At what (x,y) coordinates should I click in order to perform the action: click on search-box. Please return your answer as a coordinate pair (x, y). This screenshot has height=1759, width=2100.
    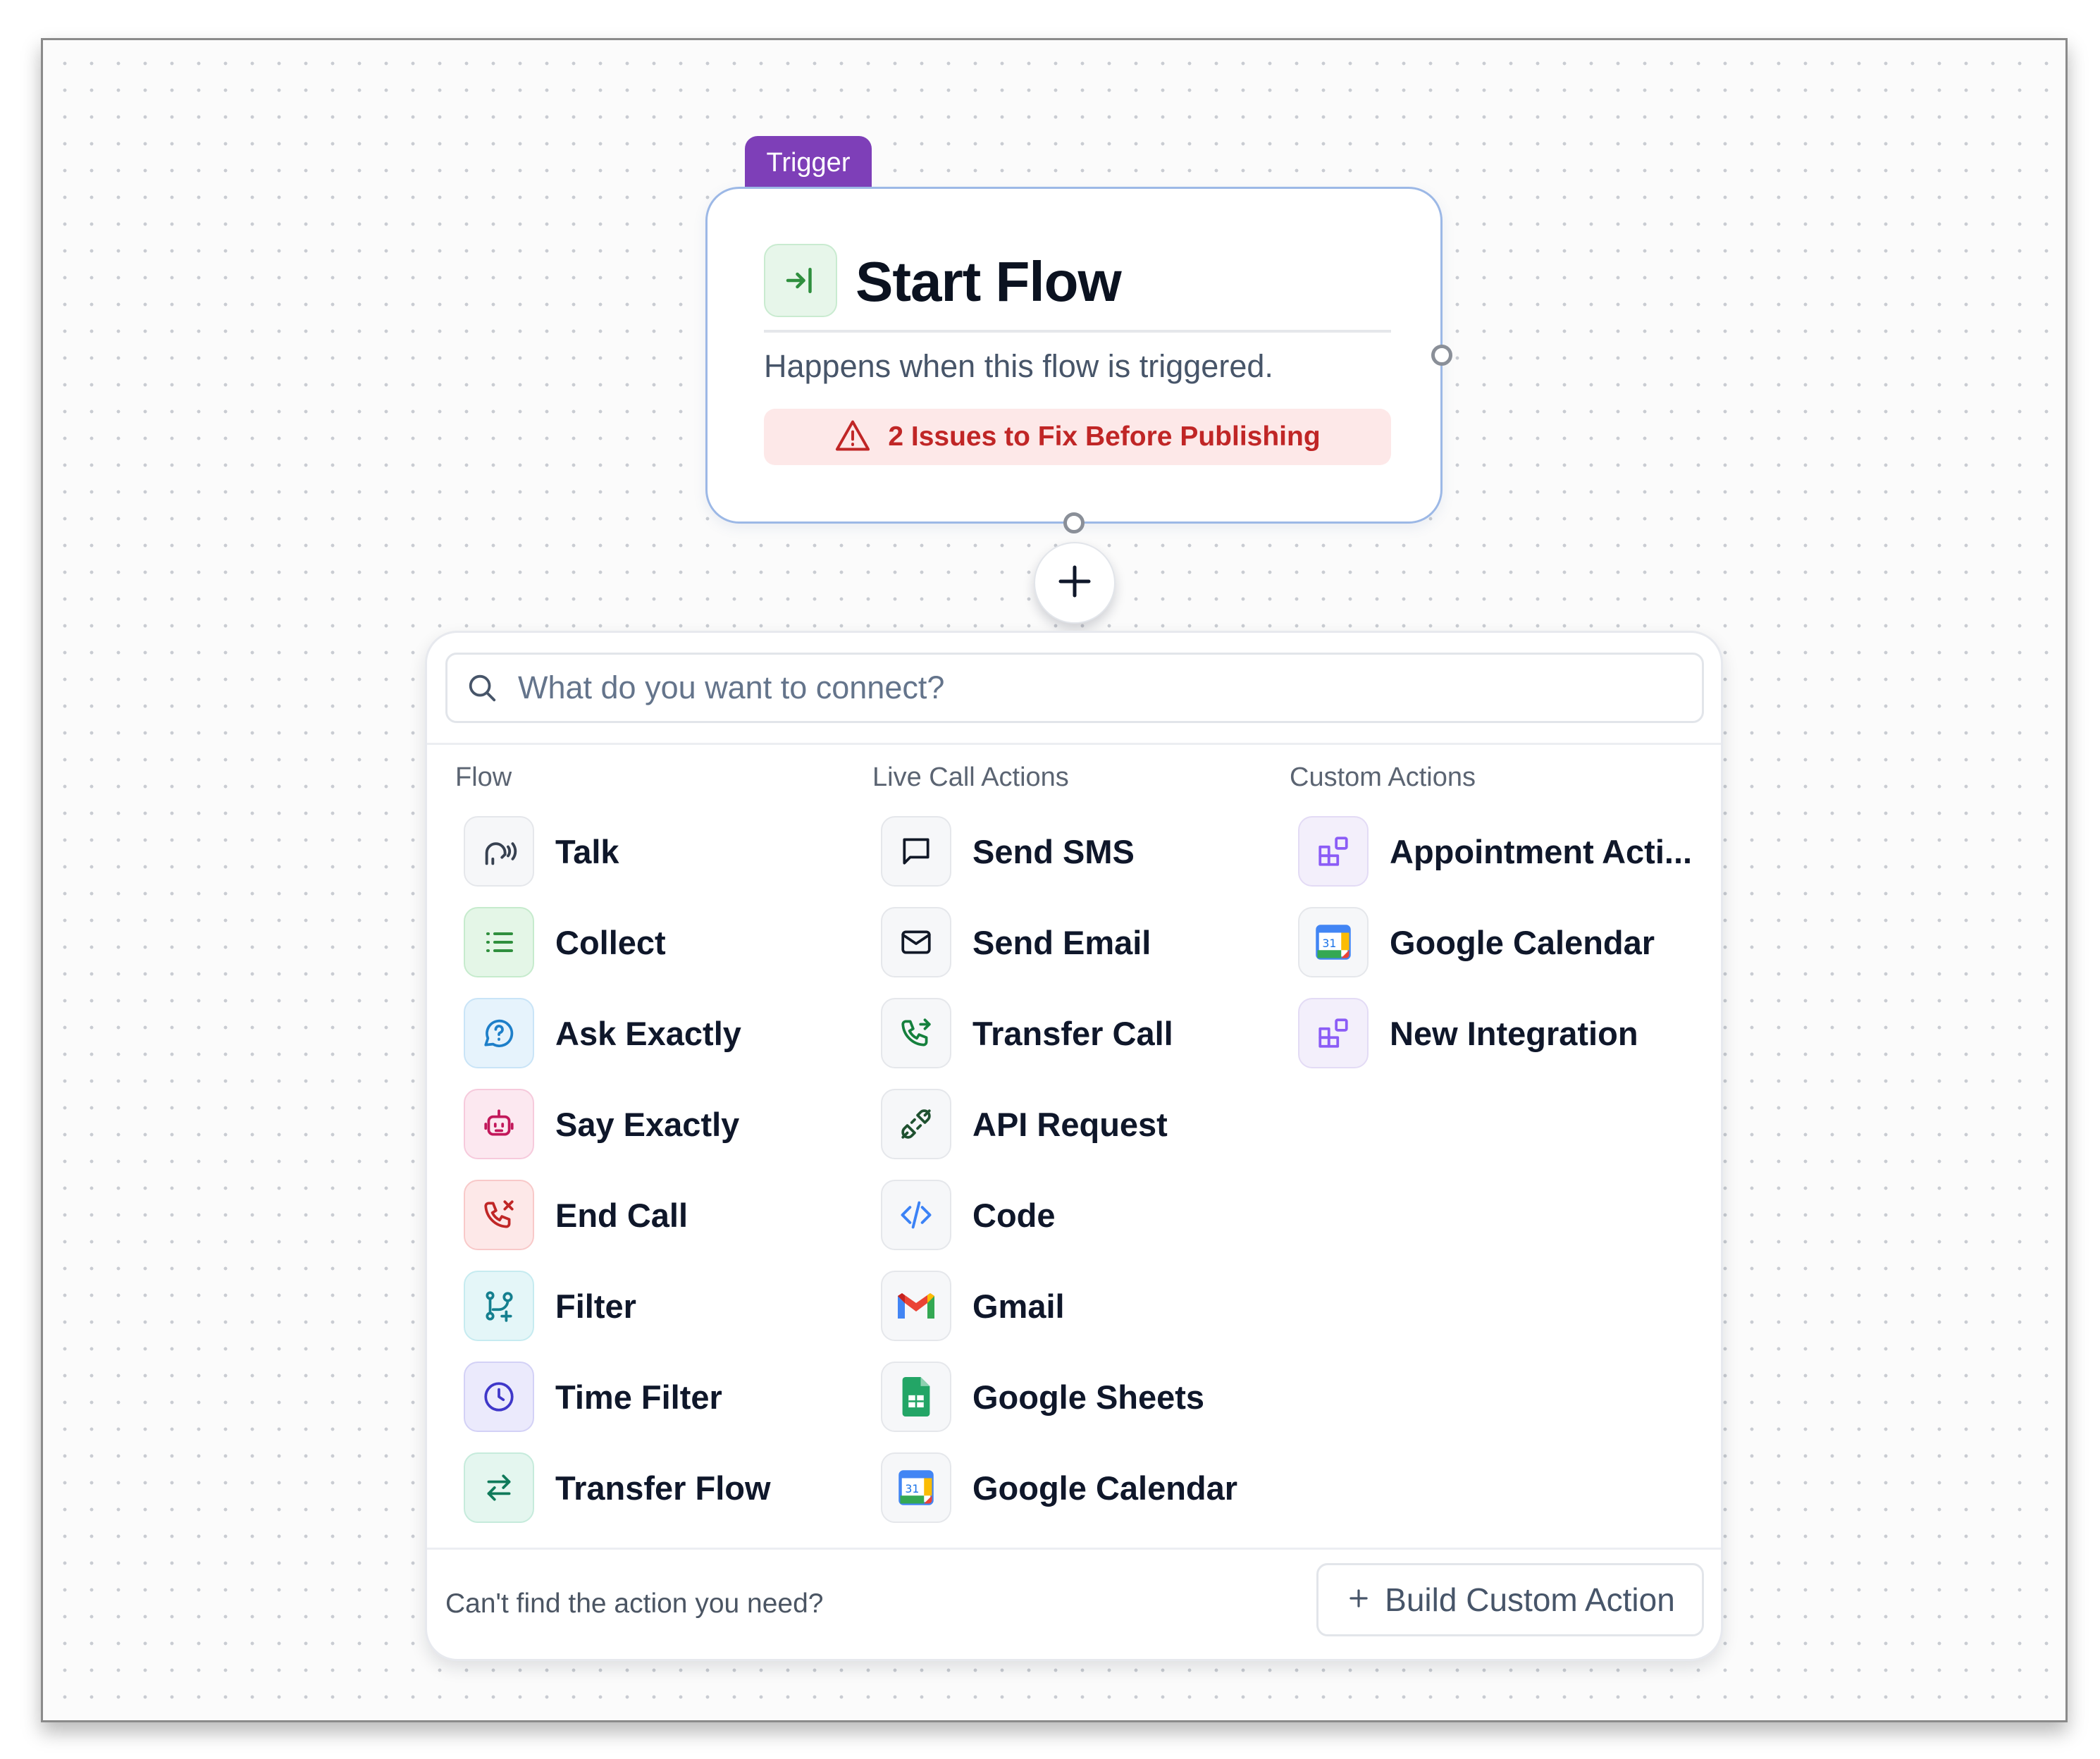
    Looking at the image, I should click on (1074, 688).